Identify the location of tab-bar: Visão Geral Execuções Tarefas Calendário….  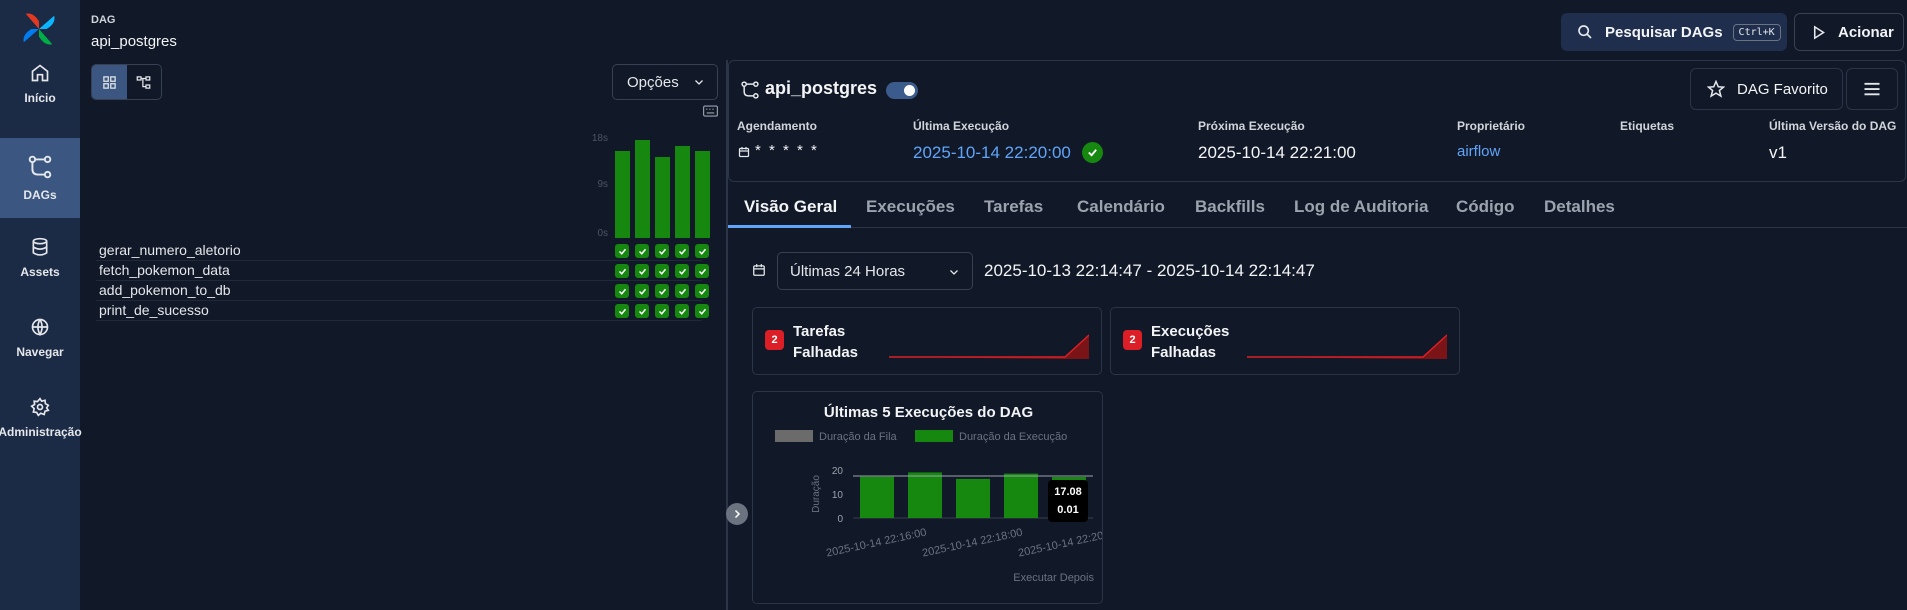
(1317, 209).